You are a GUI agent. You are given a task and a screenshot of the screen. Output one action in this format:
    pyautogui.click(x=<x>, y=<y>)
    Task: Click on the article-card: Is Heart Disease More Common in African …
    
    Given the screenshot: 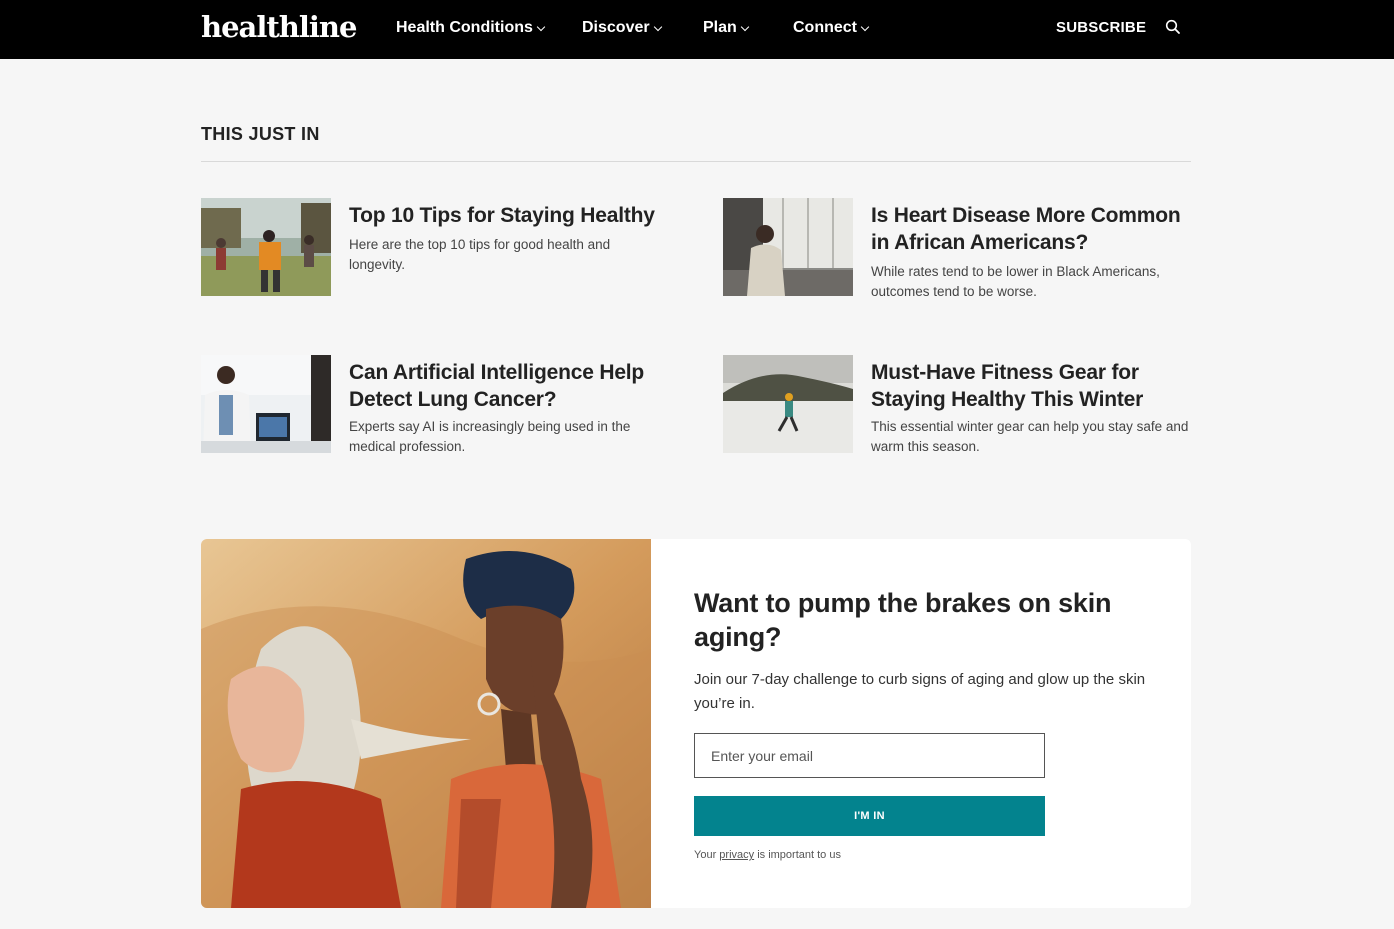 What is the action you would take?
    pyautogui.click(x=958, y=248)
    